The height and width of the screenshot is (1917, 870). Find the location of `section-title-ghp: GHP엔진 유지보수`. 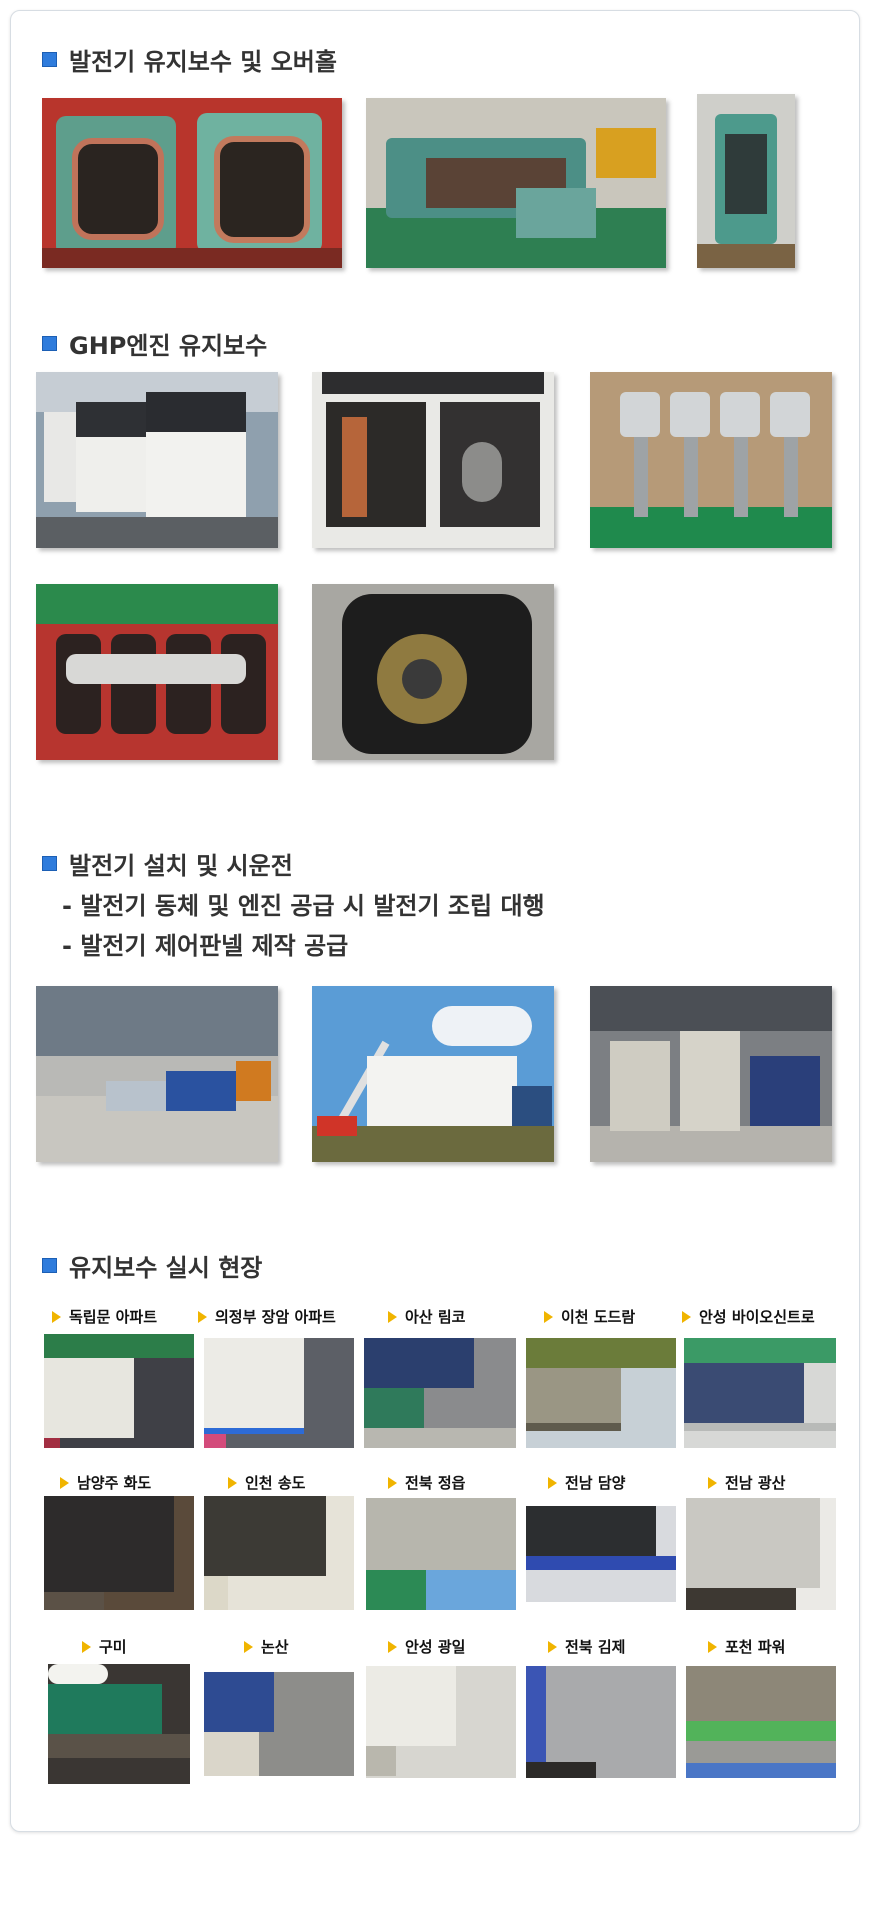

section-title-ghp: GHP엔진 유지보수 is located at coordinates (154, 343).